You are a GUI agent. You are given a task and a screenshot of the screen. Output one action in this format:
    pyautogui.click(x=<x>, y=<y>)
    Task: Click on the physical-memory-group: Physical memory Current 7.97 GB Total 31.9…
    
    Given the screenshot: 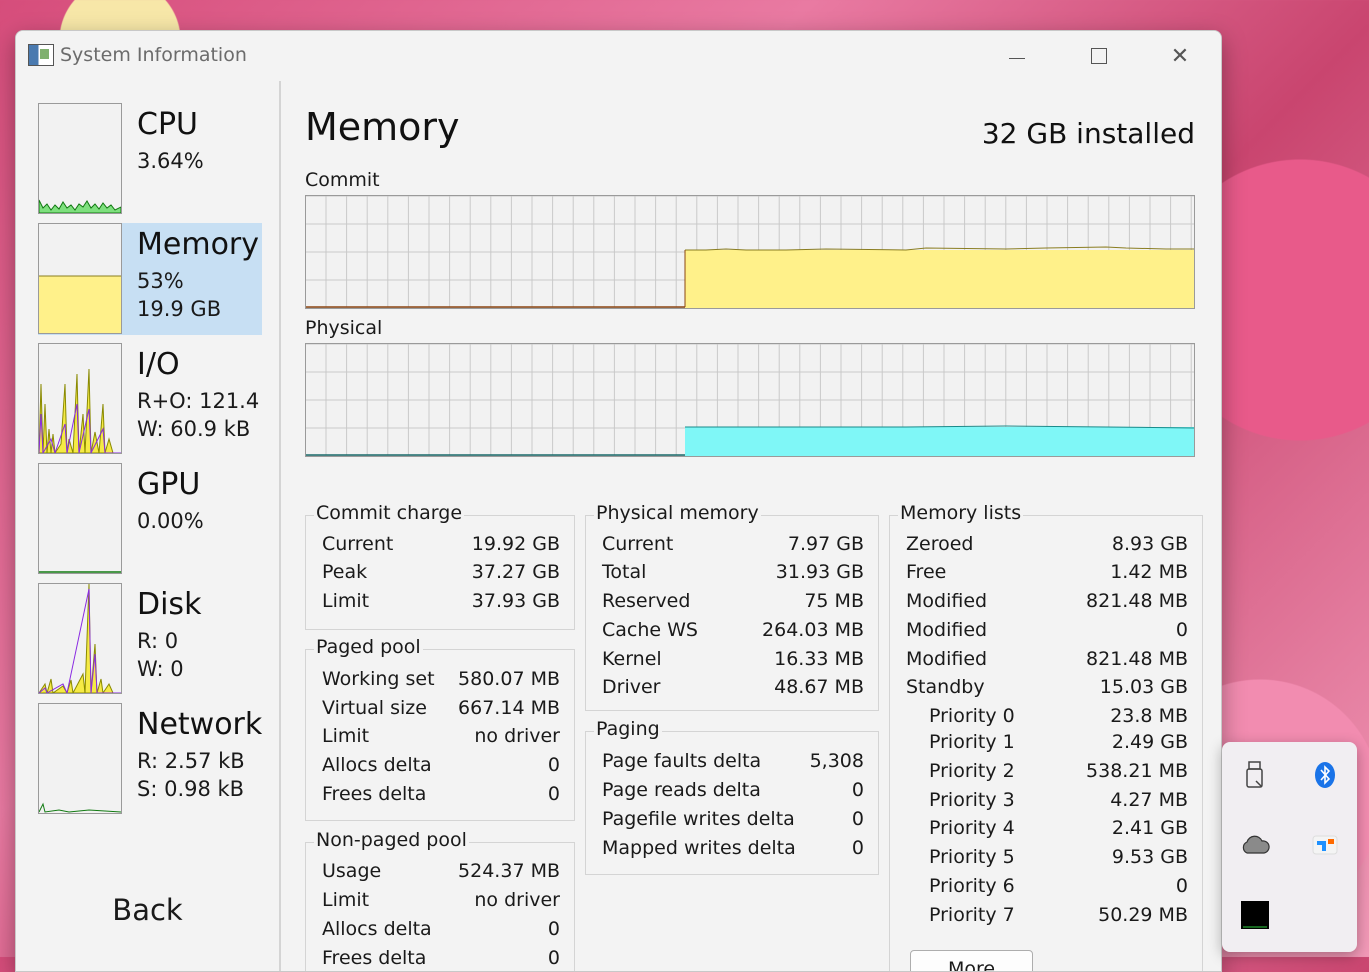 What is the action you would take?
    pyautogui.click(x=732, y=606)
    